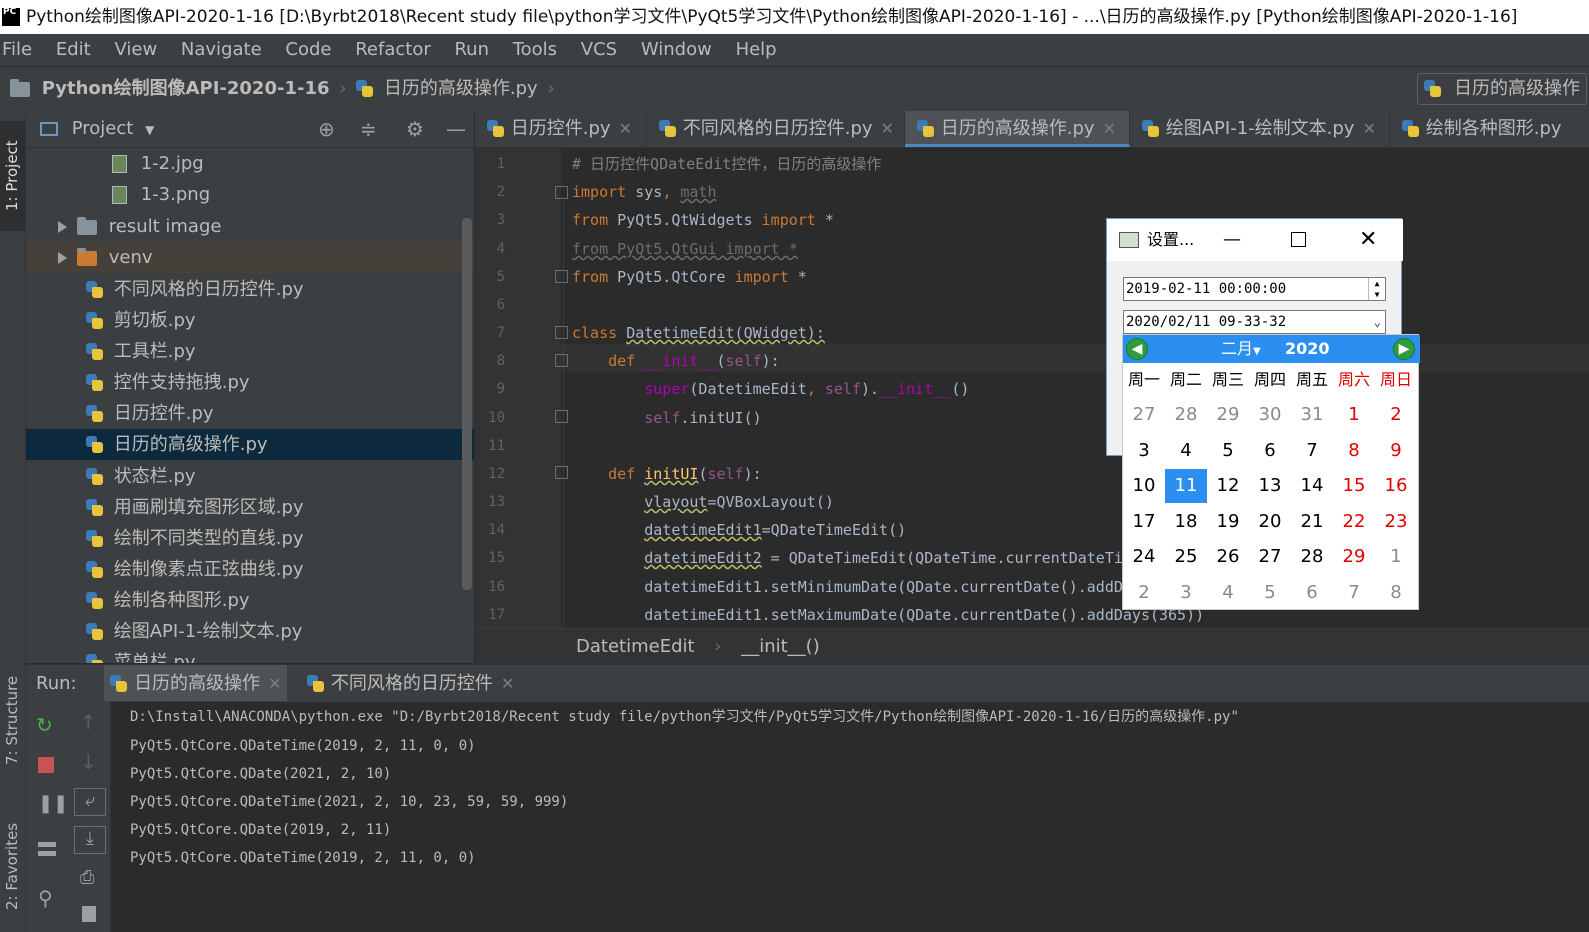 This screenshot has width=1589, height=932. I want to click on tree-item-py: 不同风格的日历控件.py, so click(250, 289).